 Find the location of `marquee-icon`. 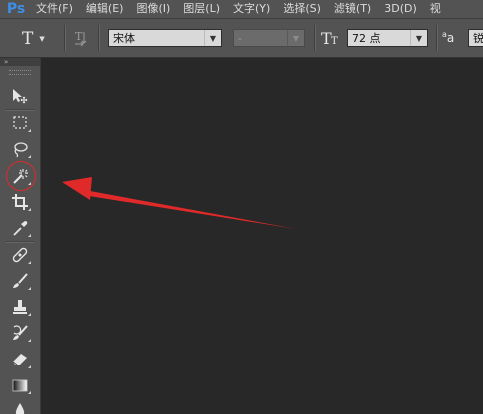

marquee-icon is located at coordinates (20, 123).